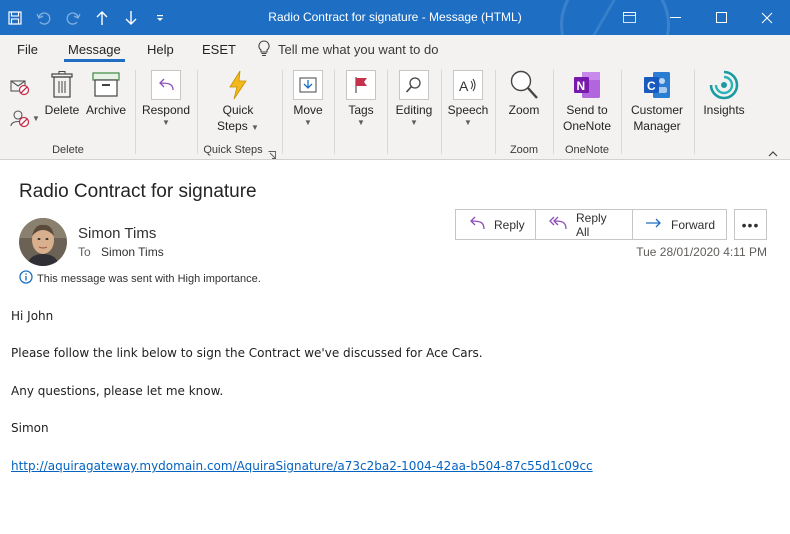 The height and width of the screenshot is (534, 790). I want to click on save-icon, so click(14, 17).